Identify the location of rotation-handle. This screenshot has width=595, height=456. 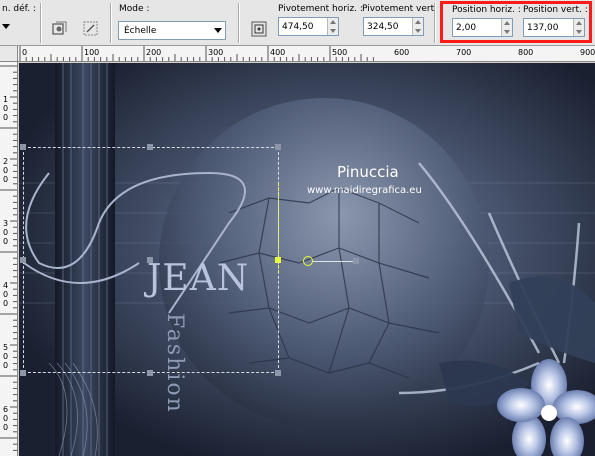
(308, 261).